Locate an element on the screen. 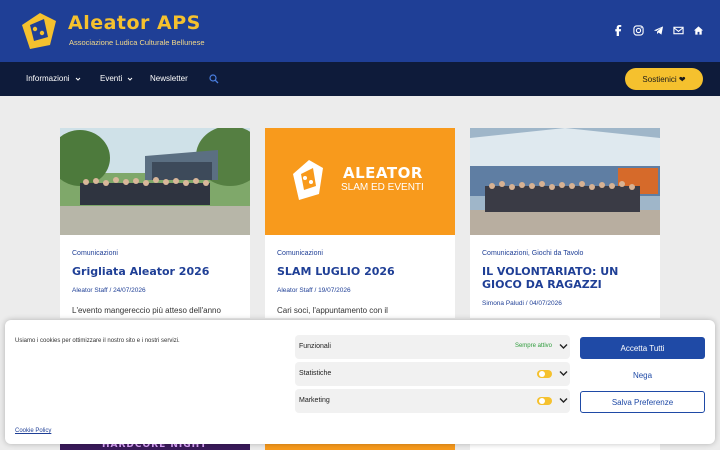  cookie-category-funzionali: Funzionali Sempre attivo is located at coordinates (432, 347).